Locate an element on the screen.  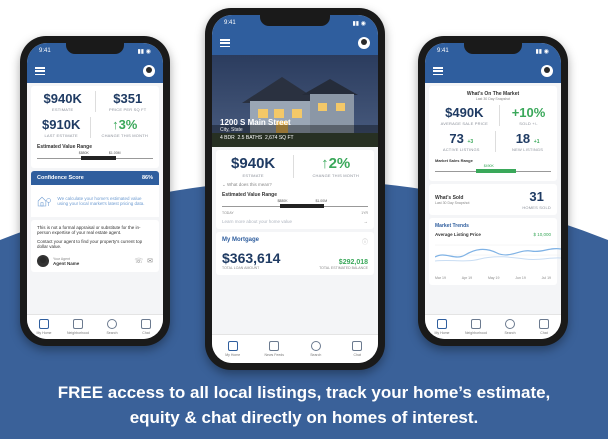
phone-icon: ☏ is located at coordinates (138, 261).